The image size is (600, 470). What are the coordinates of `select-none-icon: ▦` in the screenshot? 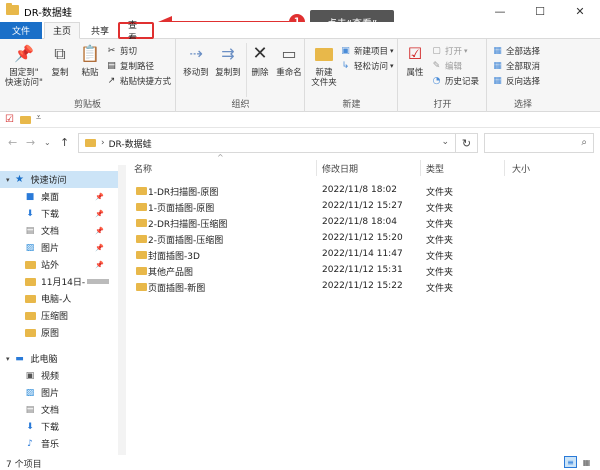 It's located at (497, 65).